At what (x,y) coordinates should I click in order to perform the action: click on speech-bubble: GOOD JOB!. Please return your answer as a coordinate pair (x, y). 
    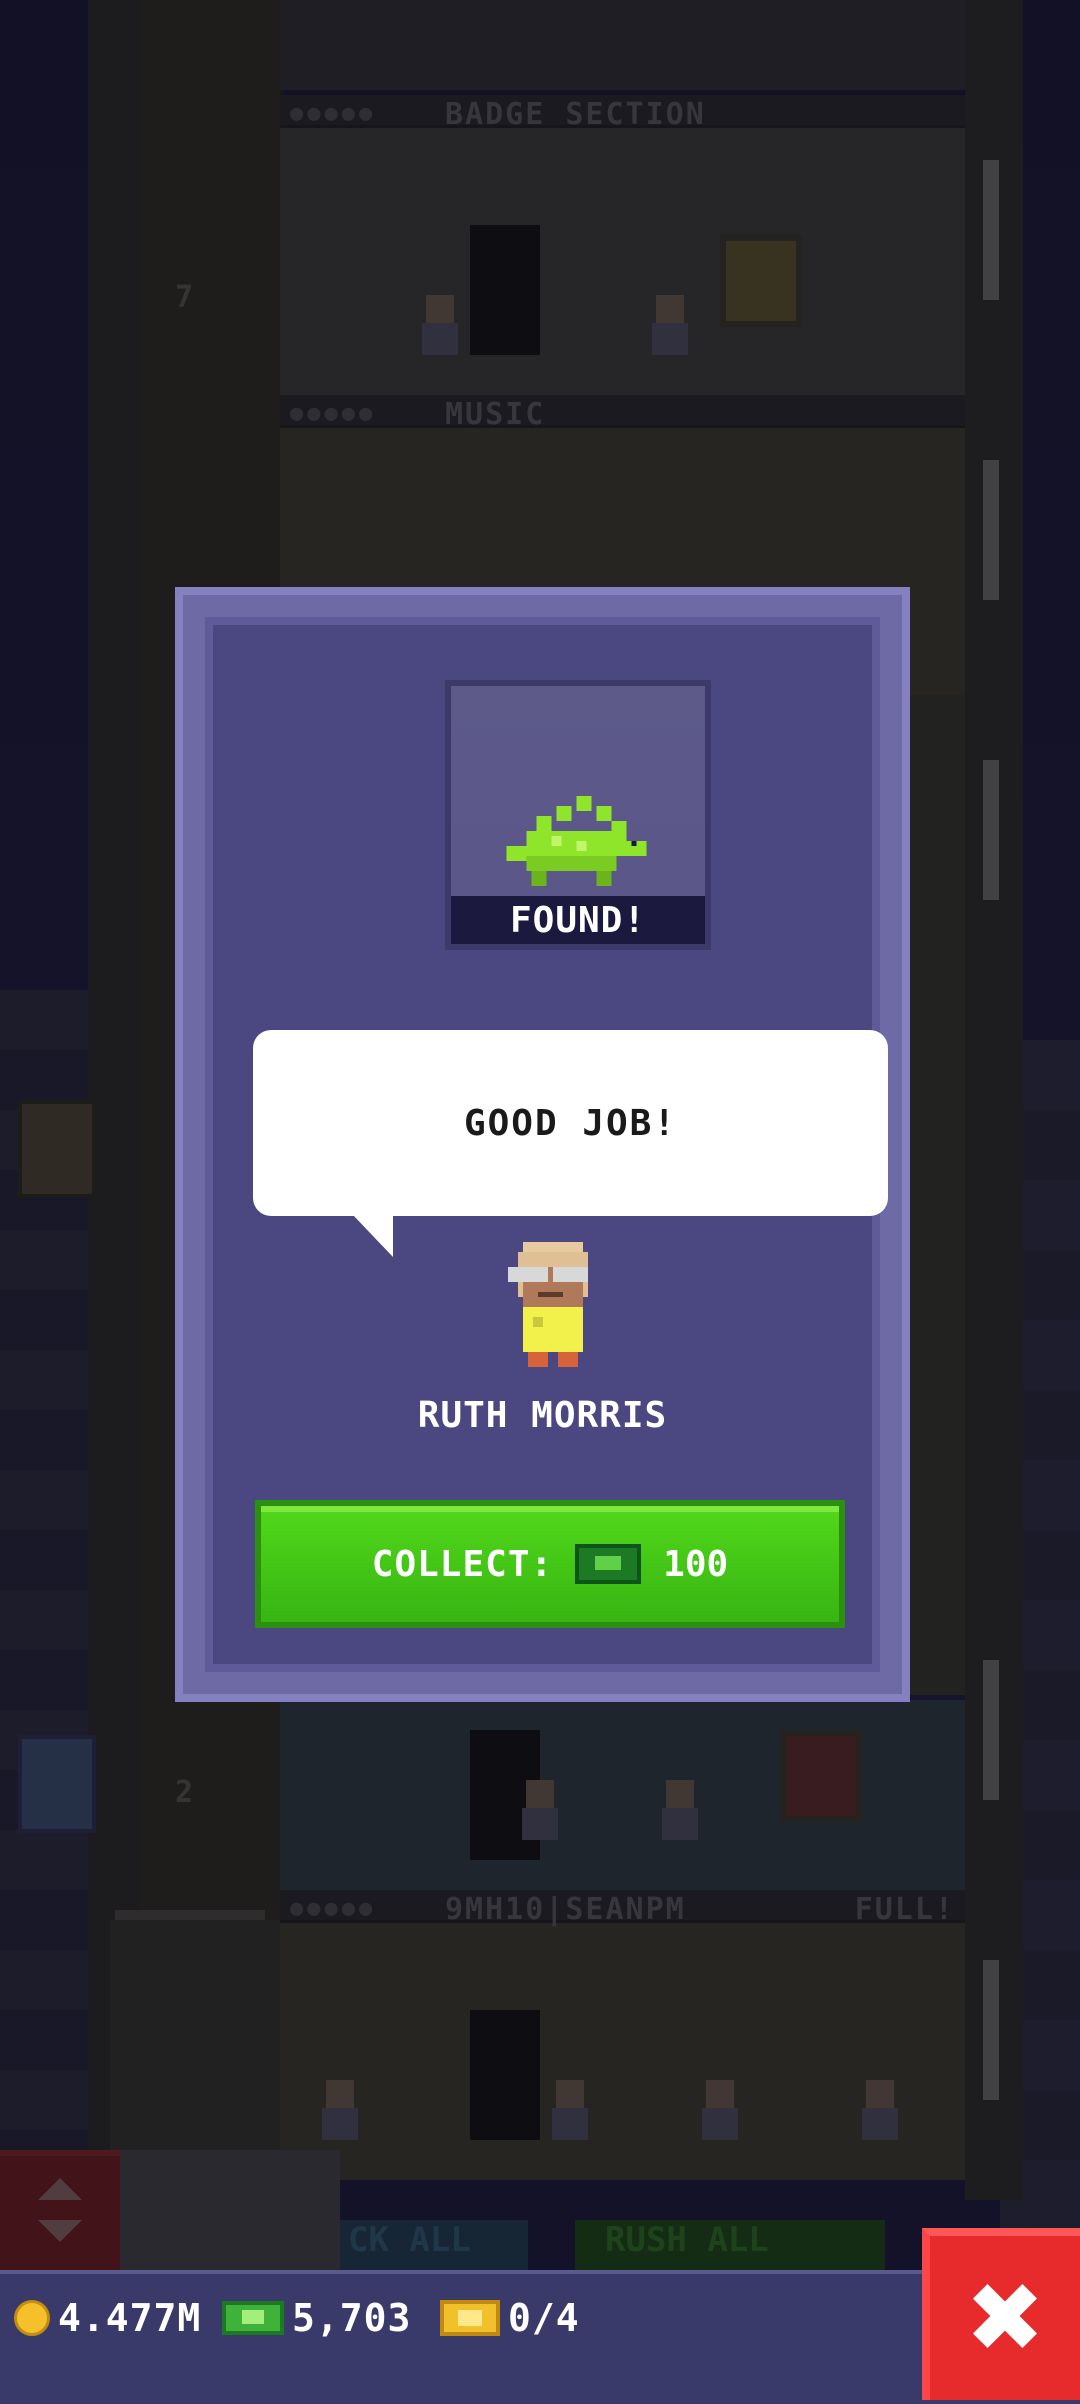
    Looking at the image, I should click on (570, 1123).